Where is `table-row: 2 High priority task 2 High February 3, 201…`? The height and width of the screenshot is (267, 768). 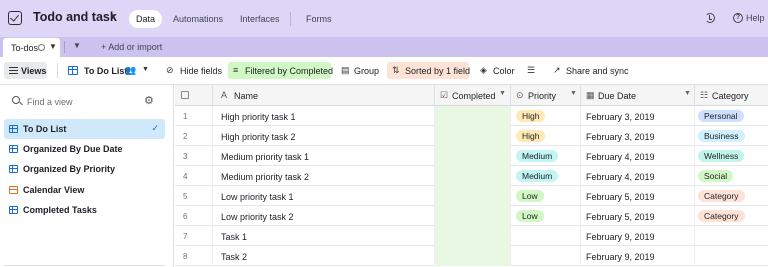 table-row: 2 High priority task 2 High February 3, 201… is located at coordinates (471, 136).